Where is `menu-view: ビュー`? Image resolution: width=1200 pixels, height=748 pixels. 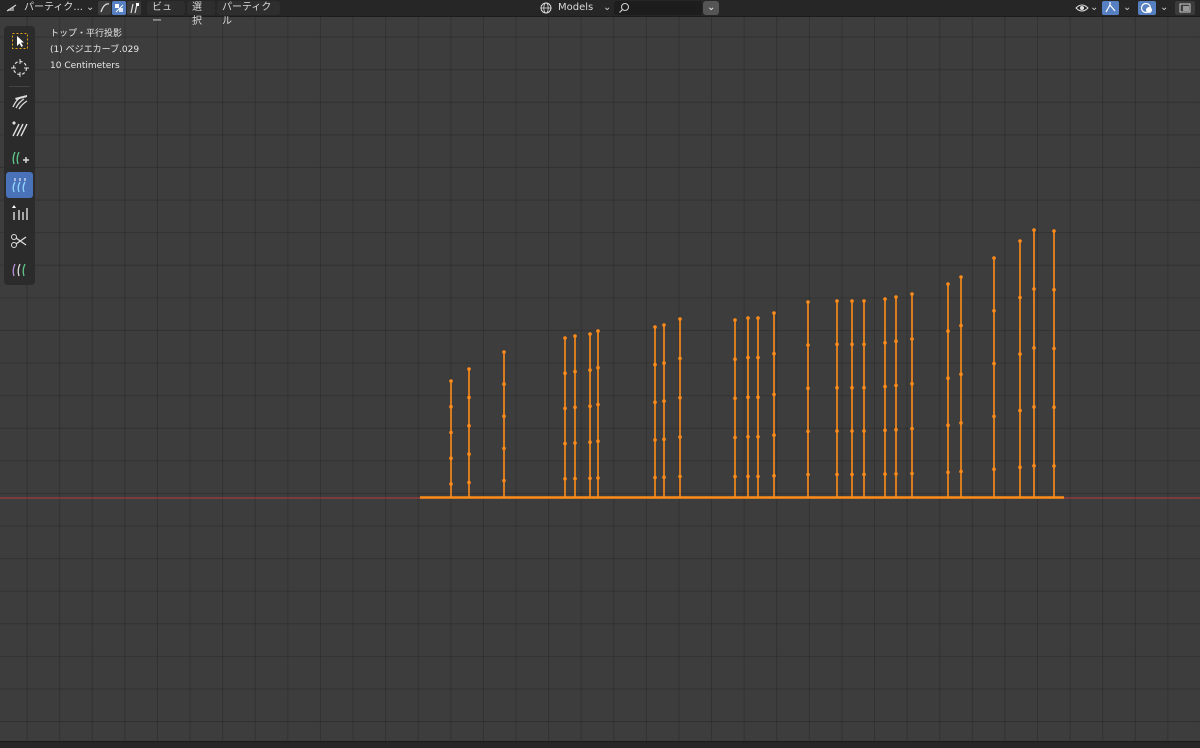 menu-view: ビュー is located at coordinates (166, 14).